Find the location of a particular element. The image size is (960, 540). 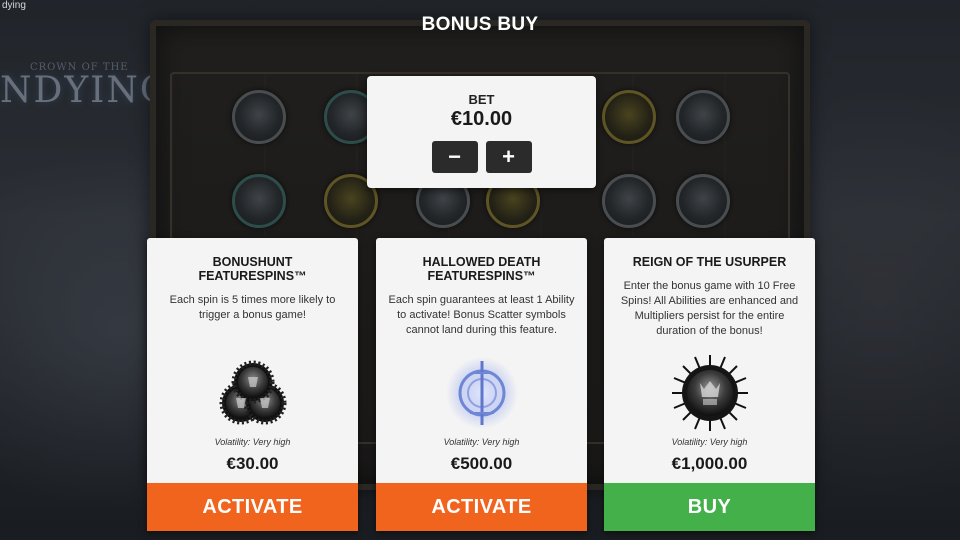

card-title-line: REIGN OF THE USURPER is located at coordinates (709, 262).